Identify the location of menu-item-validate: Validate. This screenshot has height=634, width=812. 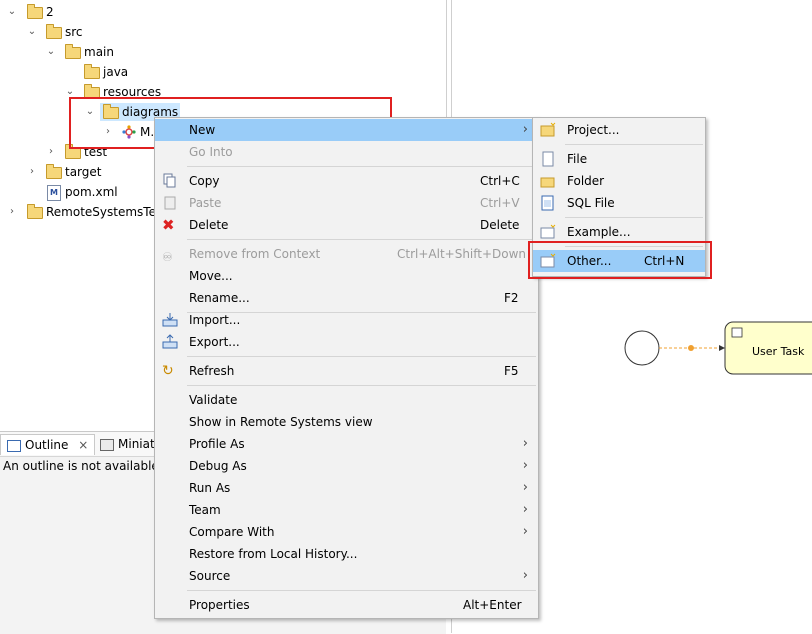
(346, 400).